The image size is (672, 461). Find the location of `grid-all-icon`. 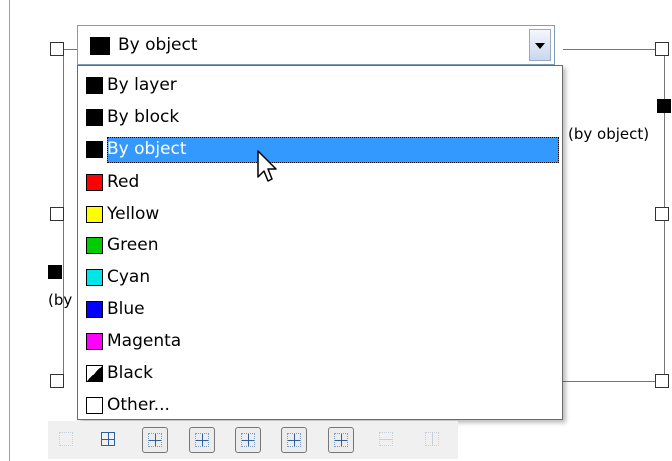

grid-all-icon is located at coordinates (155, 440).